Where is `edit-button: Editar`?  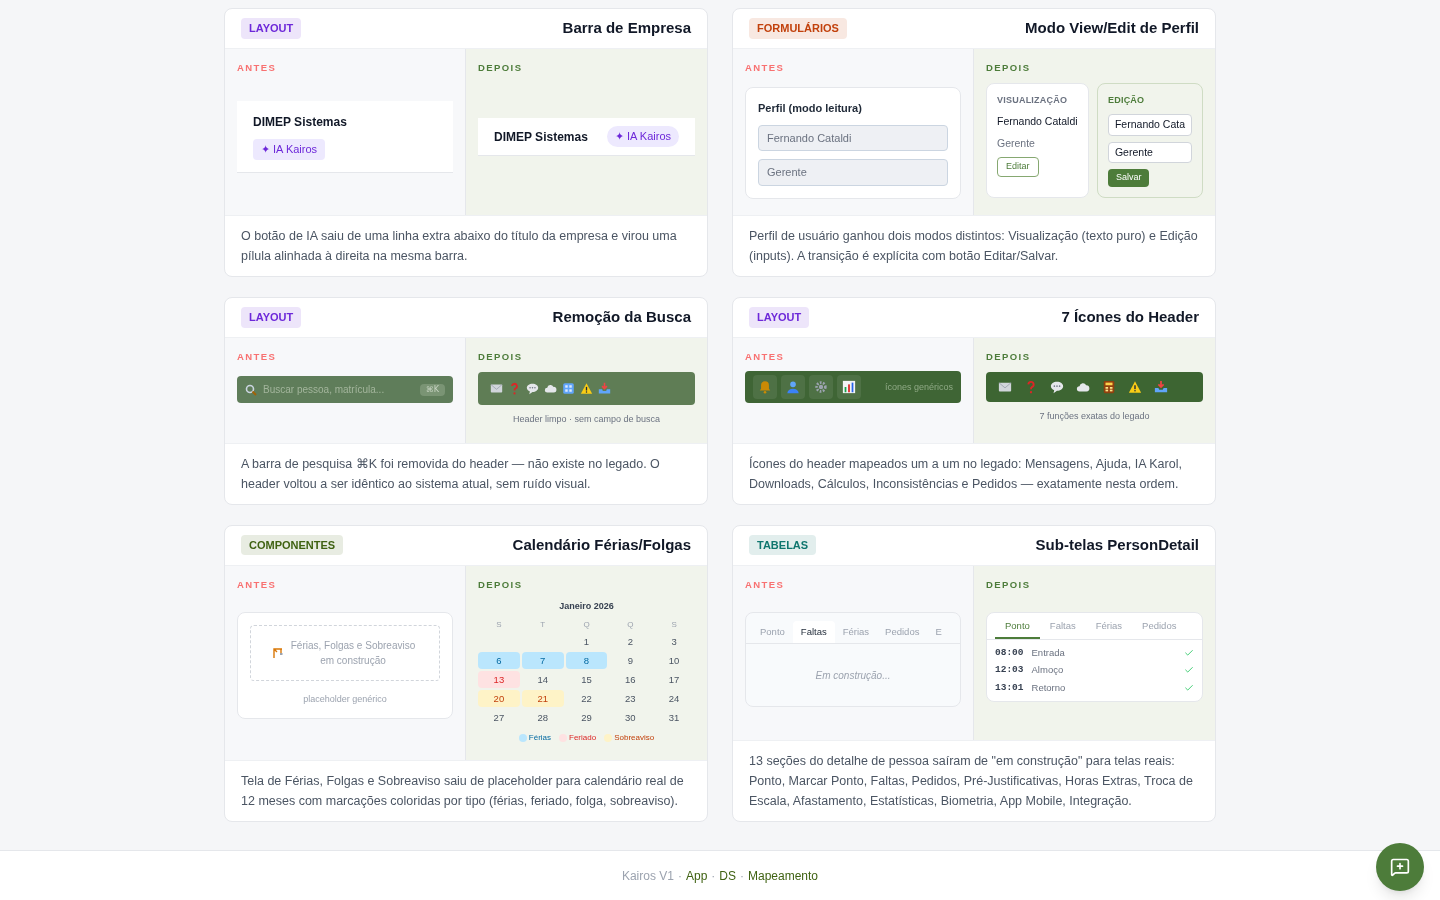
edit-button: Editar is located at coordinates (1018, 167).